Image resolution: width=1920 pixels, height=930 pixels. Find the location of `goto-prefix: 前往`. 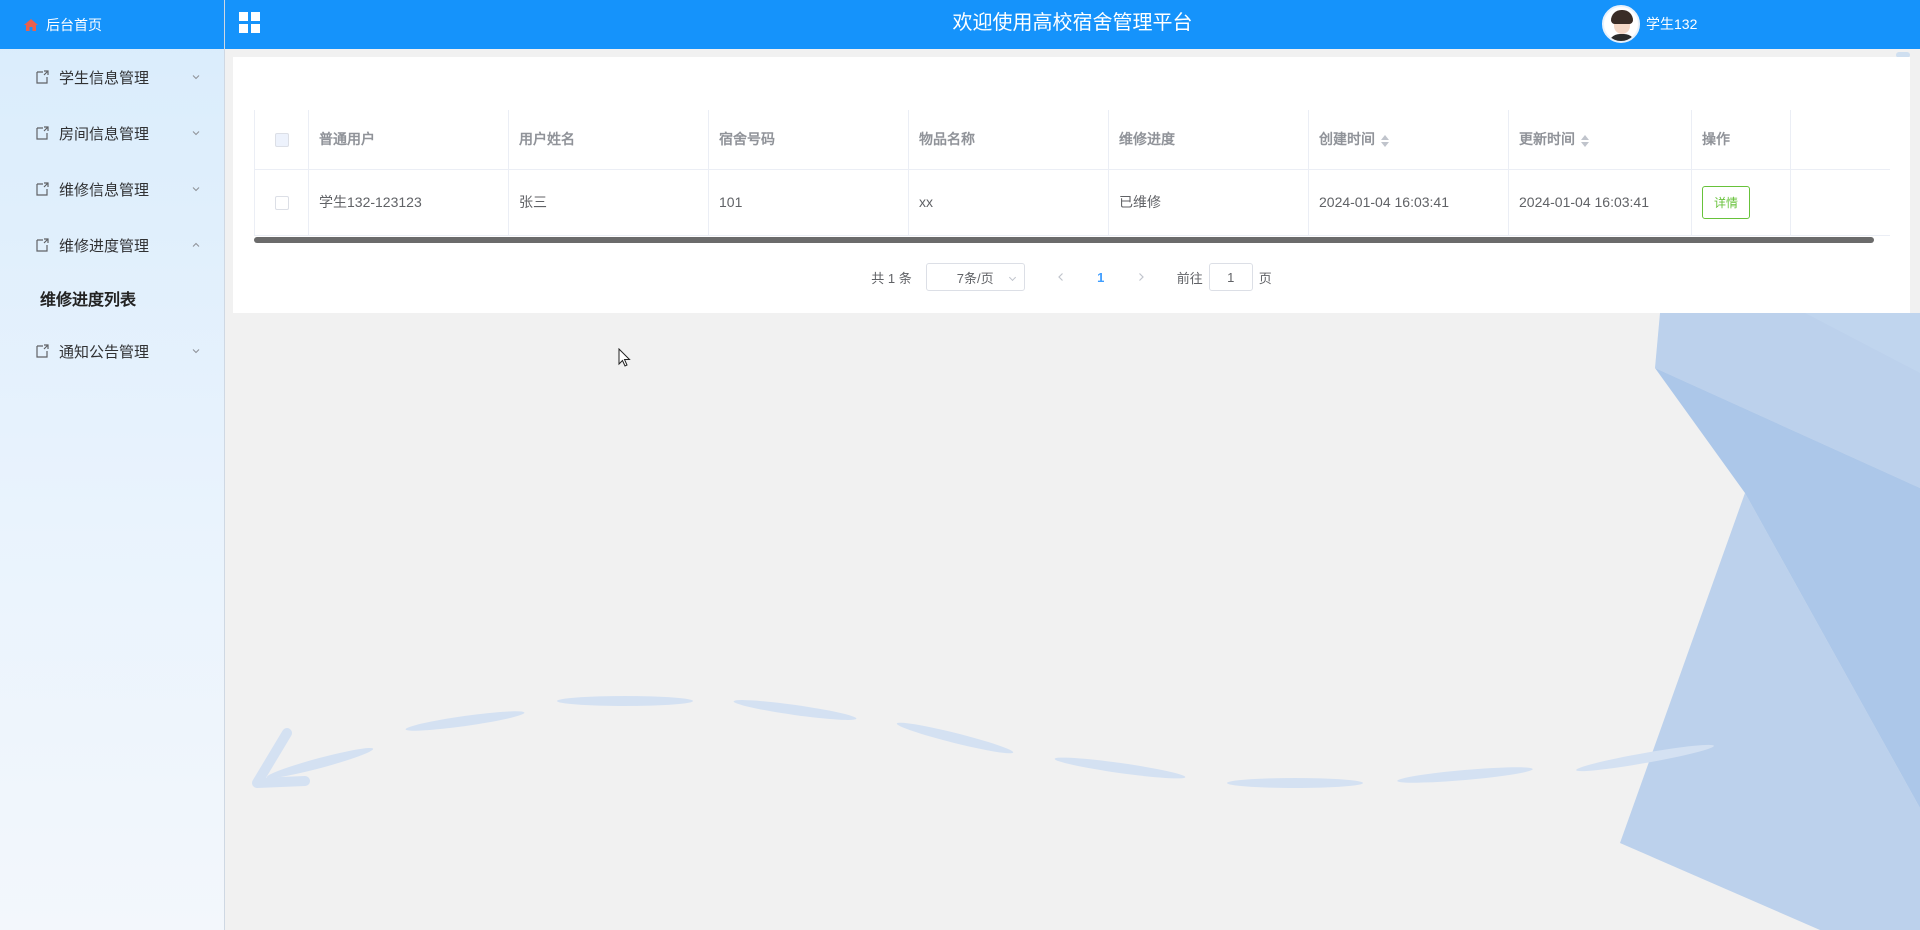

goto-prefix: 前往 is located at coordinates (1189, 278).